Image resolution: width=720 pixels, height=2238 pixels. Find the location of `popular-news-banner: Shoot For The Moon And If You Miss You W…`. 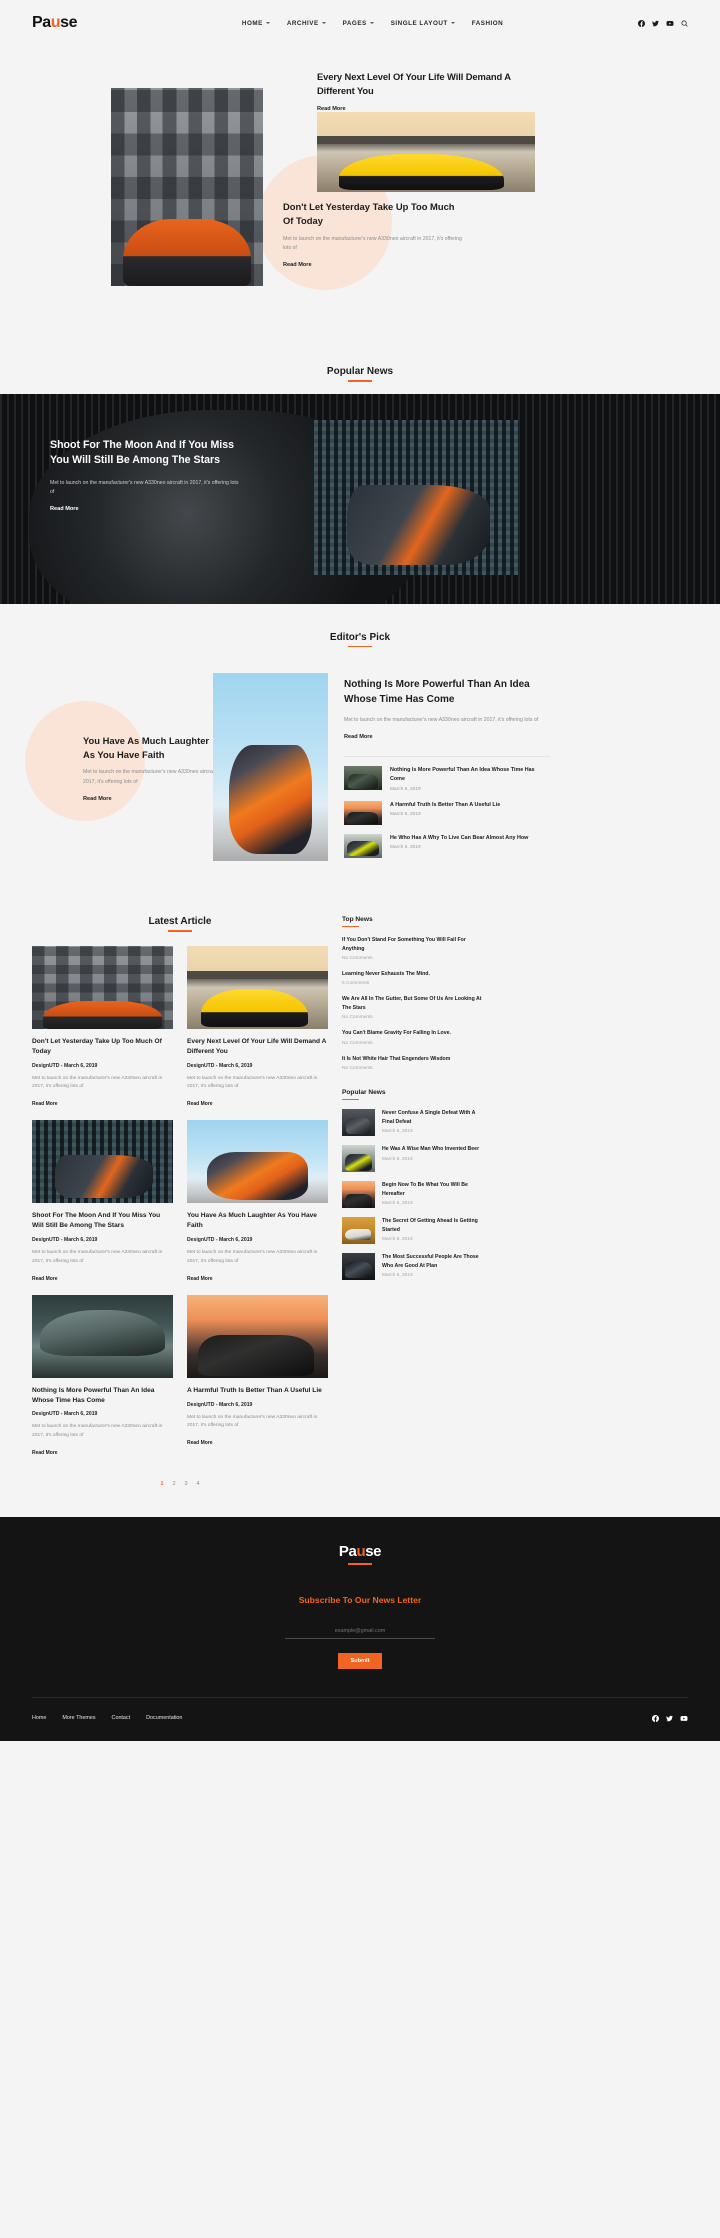

popular-news-banner: Shoot For The Moon And If You Miss You W… is located at coordinates (360, 498).